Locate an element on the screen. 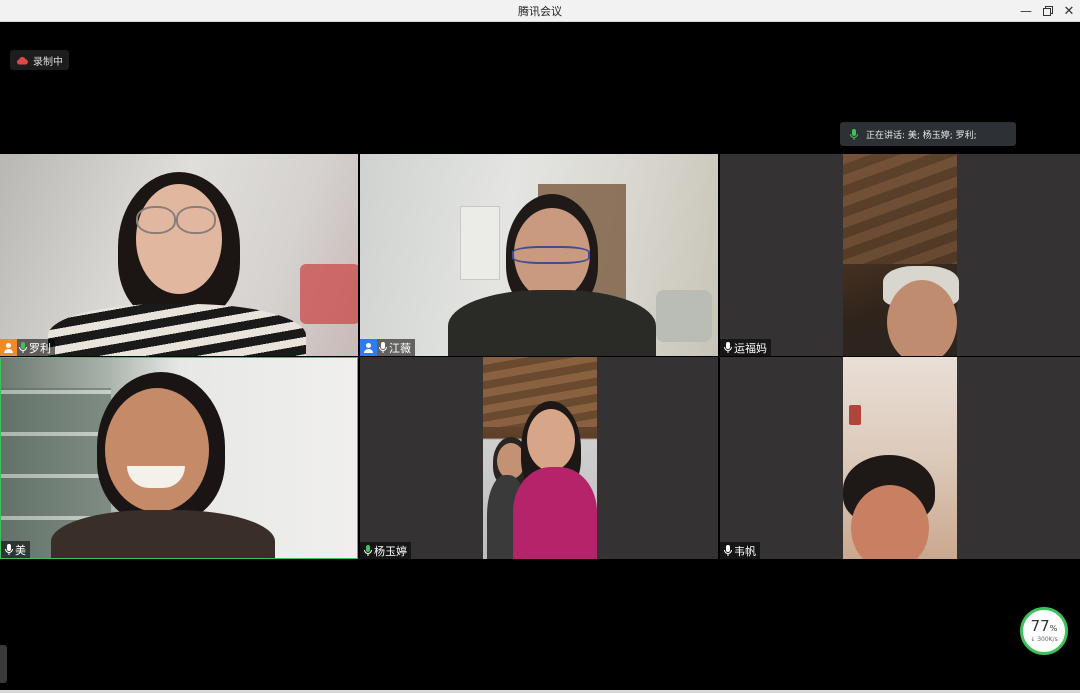 The height and width of the screenshot is (693, 1080). name-chip: 罗利 is located at coordinates (27, 347).